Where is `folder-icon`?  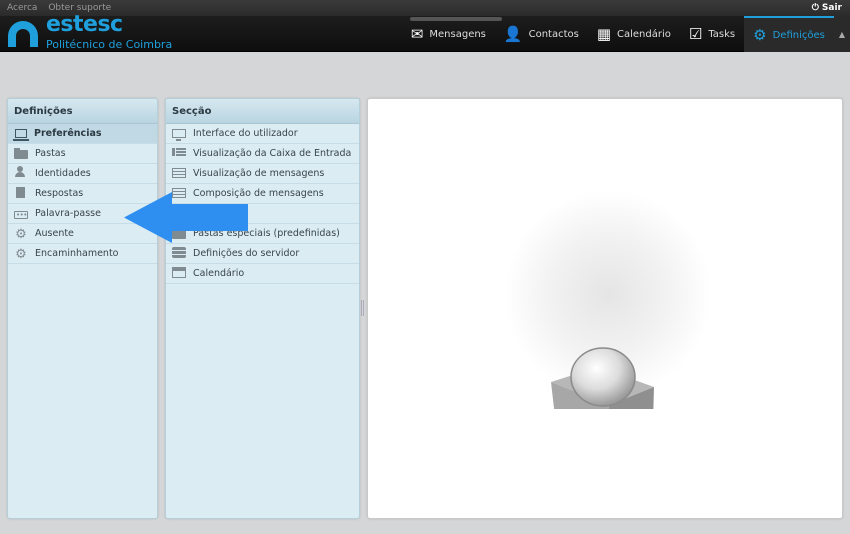
folder-icon is located at coordinates (21, 153).